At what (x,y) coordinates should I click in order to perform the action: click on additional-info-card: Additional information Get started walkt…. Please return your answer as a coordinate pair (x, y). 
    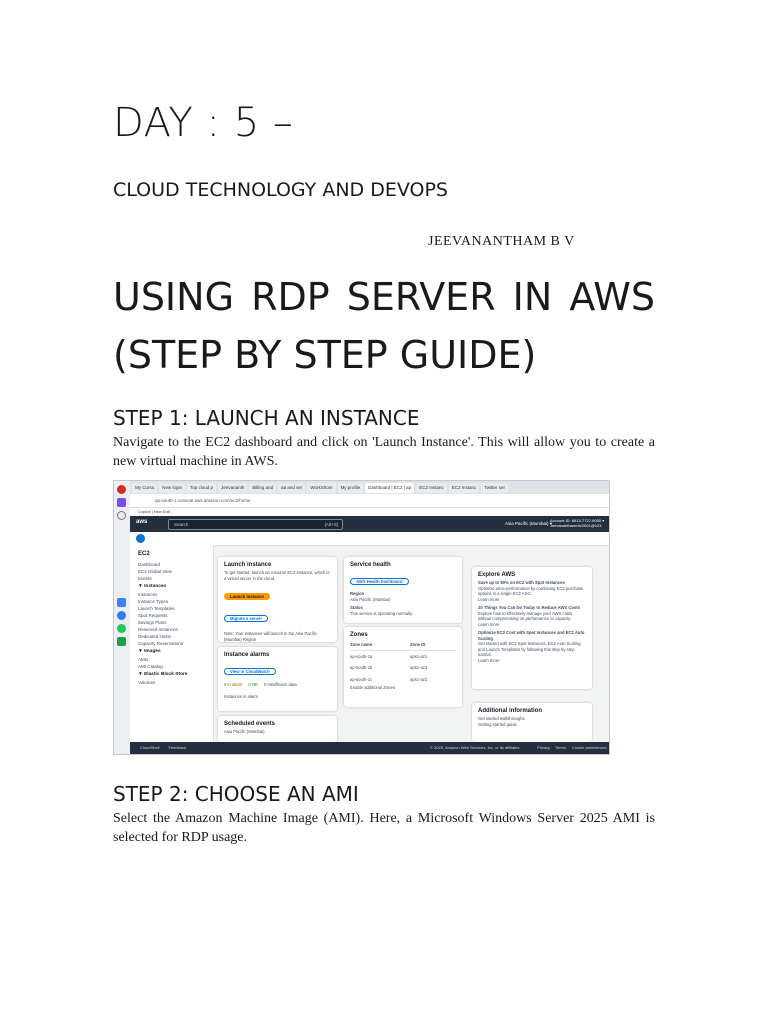
    Looking at the image, I should click on (532, 722).